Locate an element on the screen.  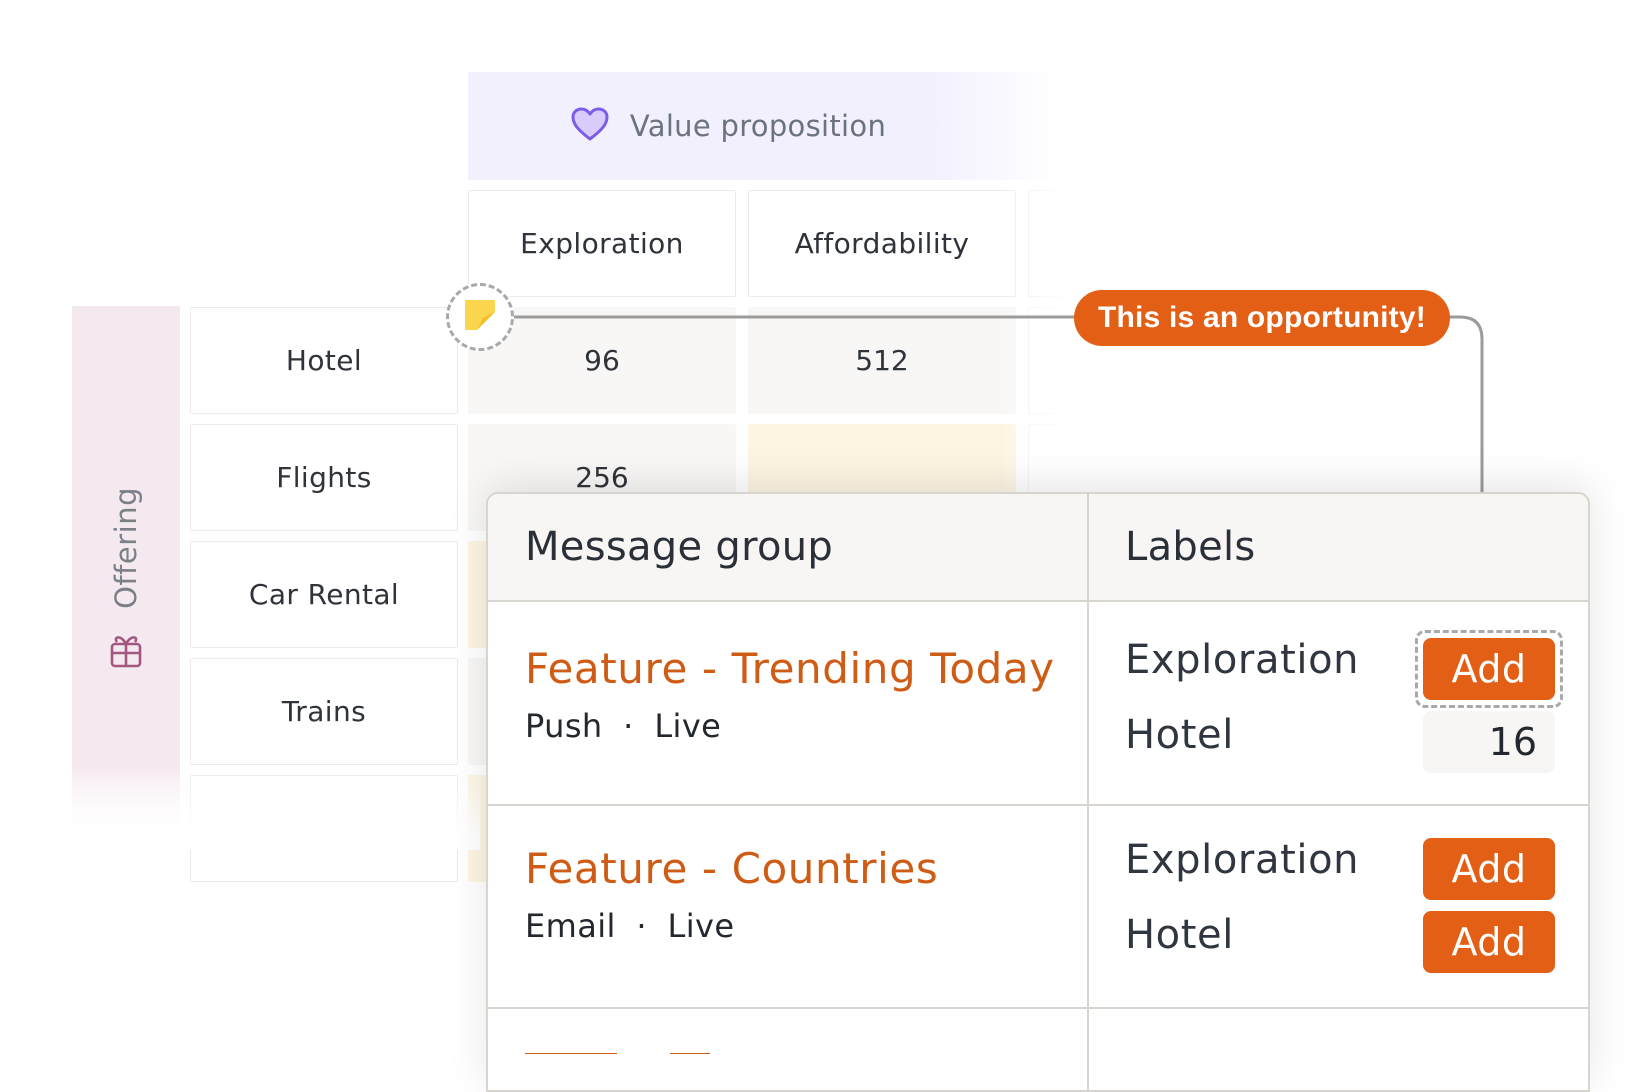
opportunity-callout: This is an opportunity! is located at coordinates (1262, 318).